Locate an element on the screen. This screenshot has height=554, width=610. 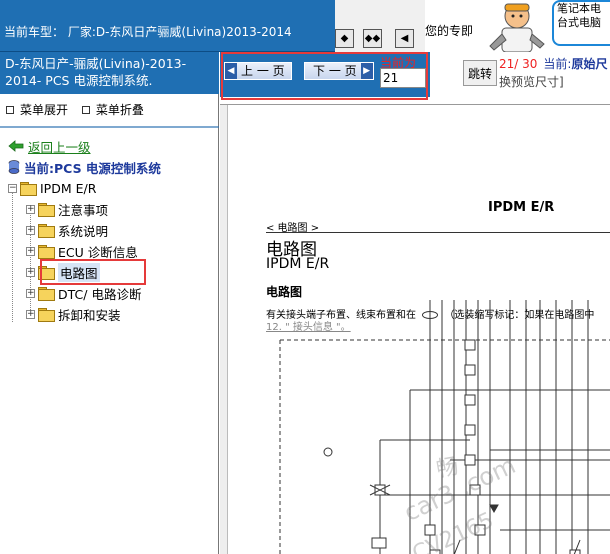
collapse-all-label: 菜单折叠 is located at coordinates (119, 110).